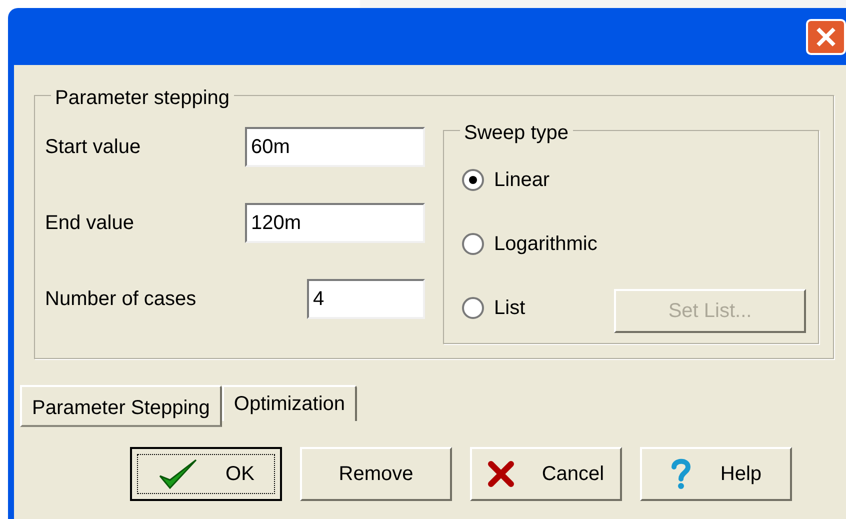 The height and width of the screenshot is (519, 846). What do you see at coordinates (290, 403) in the screenshot?
I see `tab: Optimization` at bounding box center [290, 403].